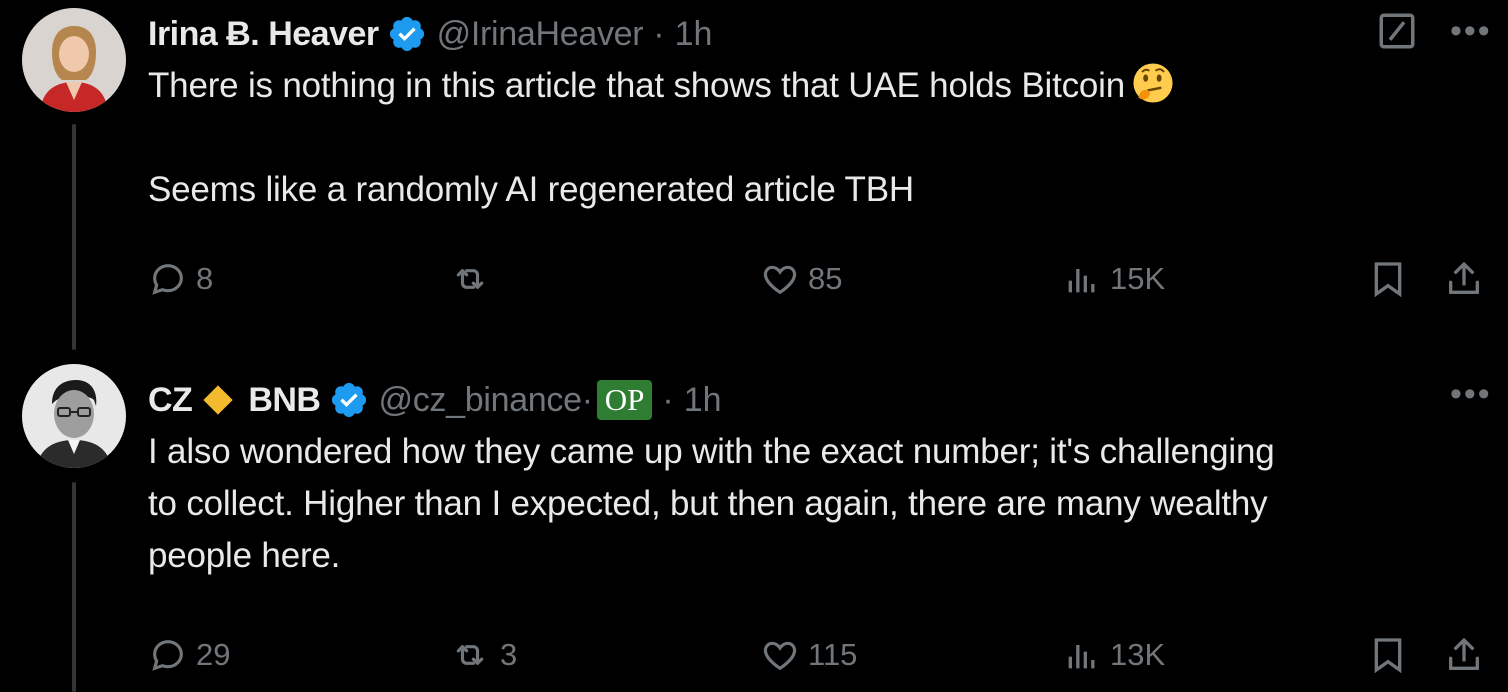 The width and height of the screenshot is (1508, 692). Describe the element at coordinates (540, 34) in the screenshot. I see `author-handle: @IrinaHeaver` at that location.